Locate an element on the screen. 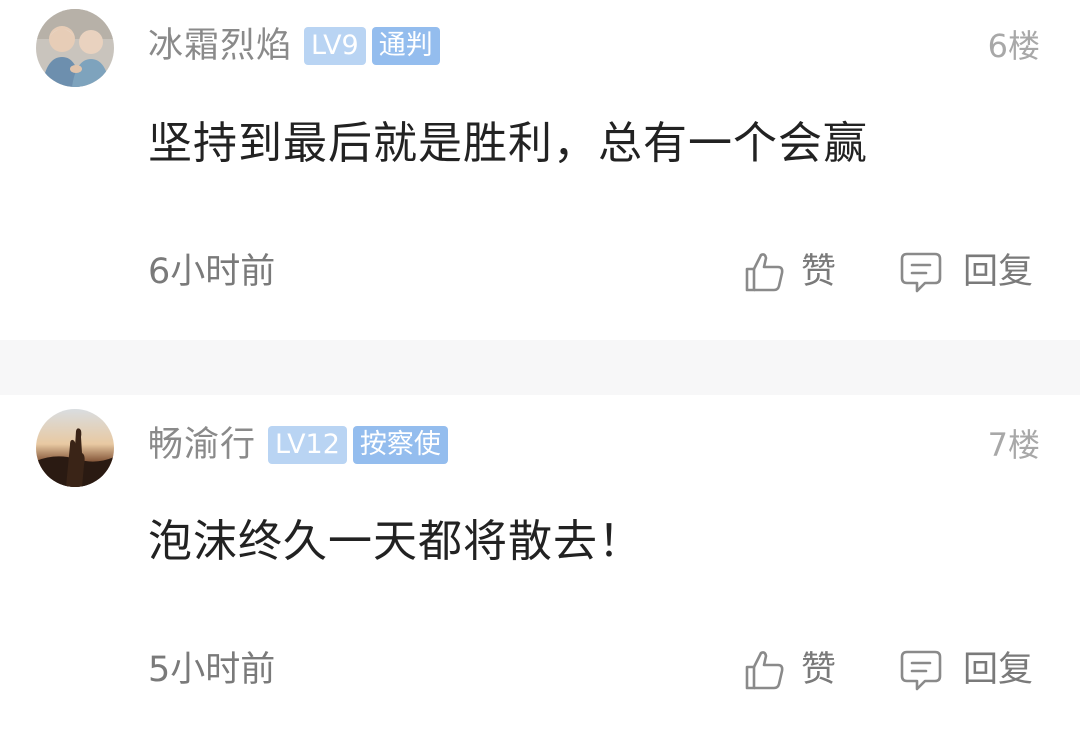 The width and height of the screenshot is (1080, 740). title-badge: 按察使 is located at coordinates (400, 445).